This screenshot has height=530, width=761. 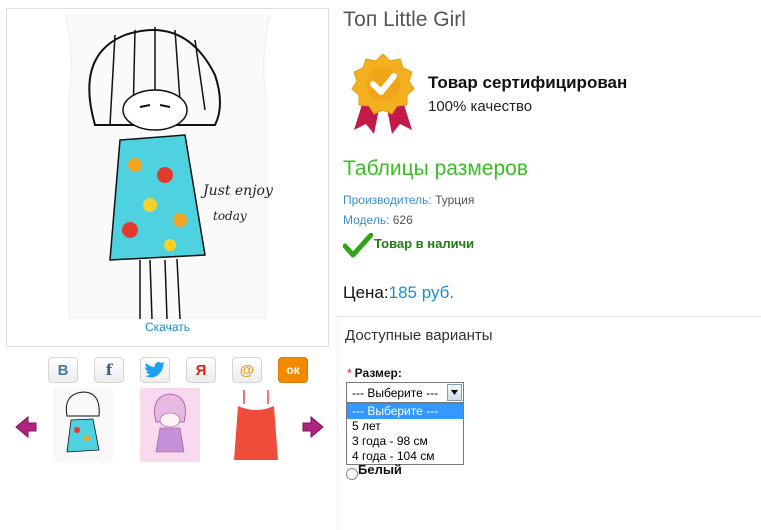 I want to click on model-row: Модель: 626, so click(x=378, y=220).